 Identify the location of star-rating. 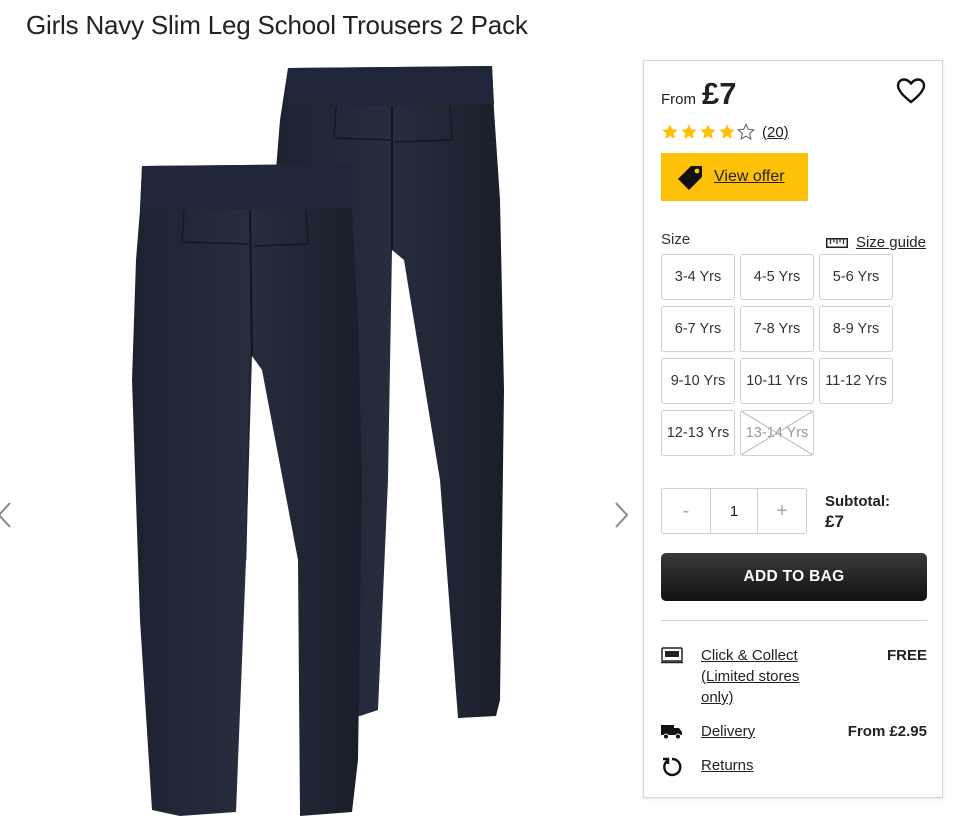
(708, 132).